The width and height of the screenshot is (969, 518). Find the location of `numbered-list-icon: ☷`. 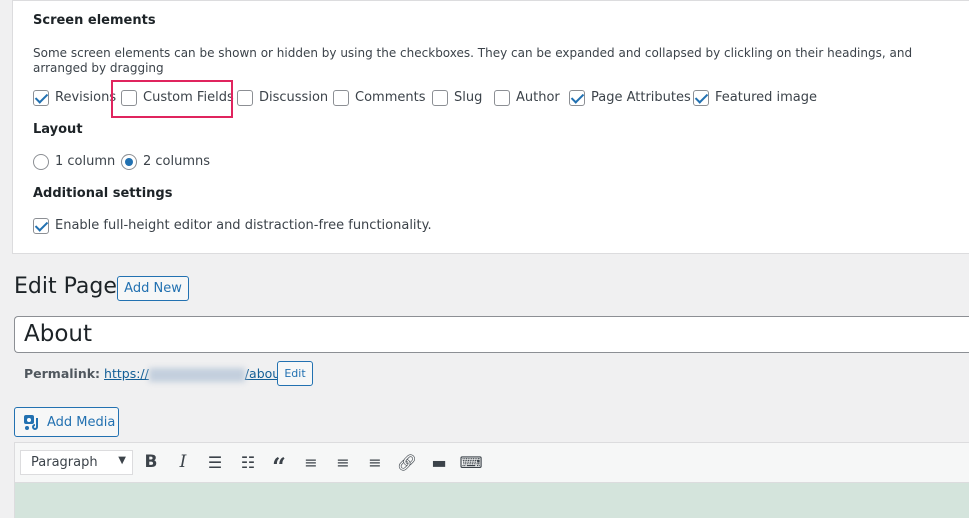

numbered-list-icon: ☷ is located at coordinates (248, 462).